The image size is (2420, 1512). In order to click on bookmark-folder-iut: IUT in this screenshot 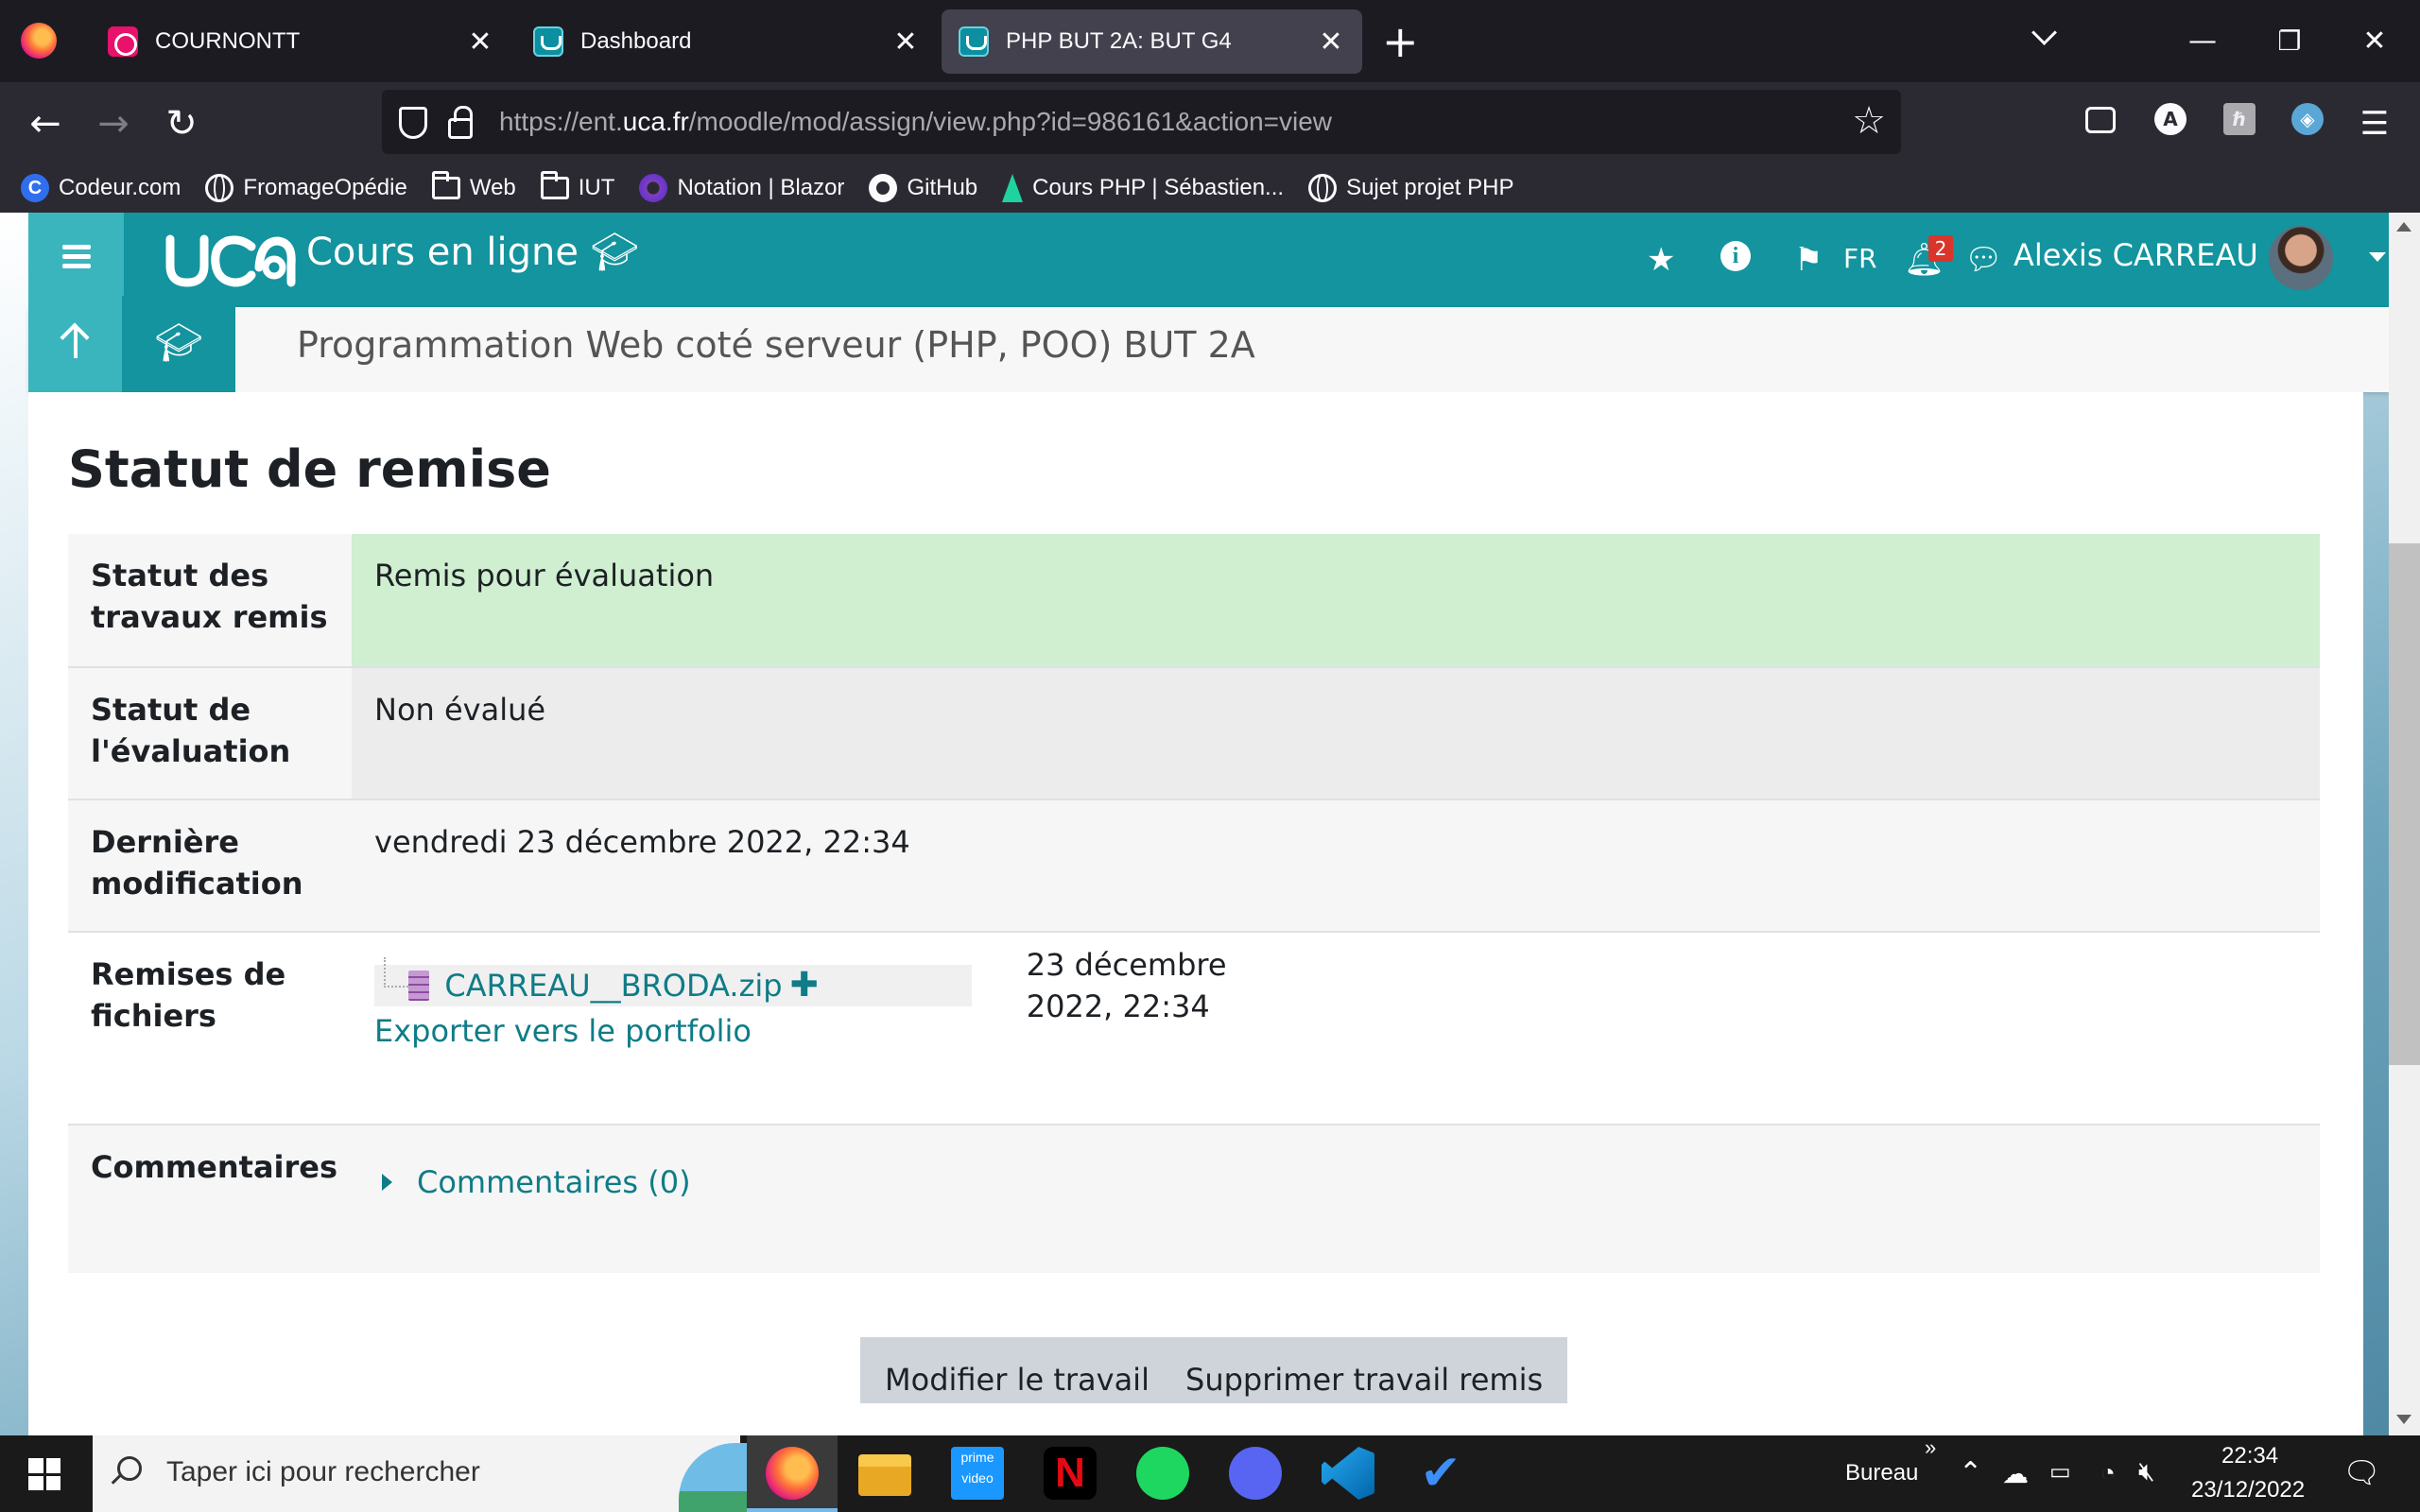, I will do `click(577, 186)`.